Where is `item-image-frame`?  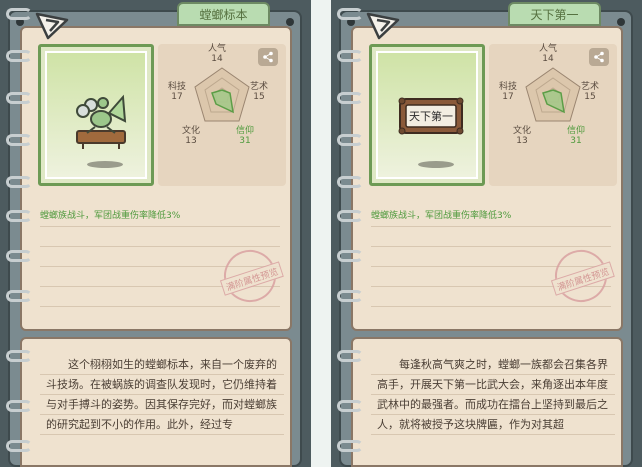
item-image-frame is located at coordinates (96, 115).